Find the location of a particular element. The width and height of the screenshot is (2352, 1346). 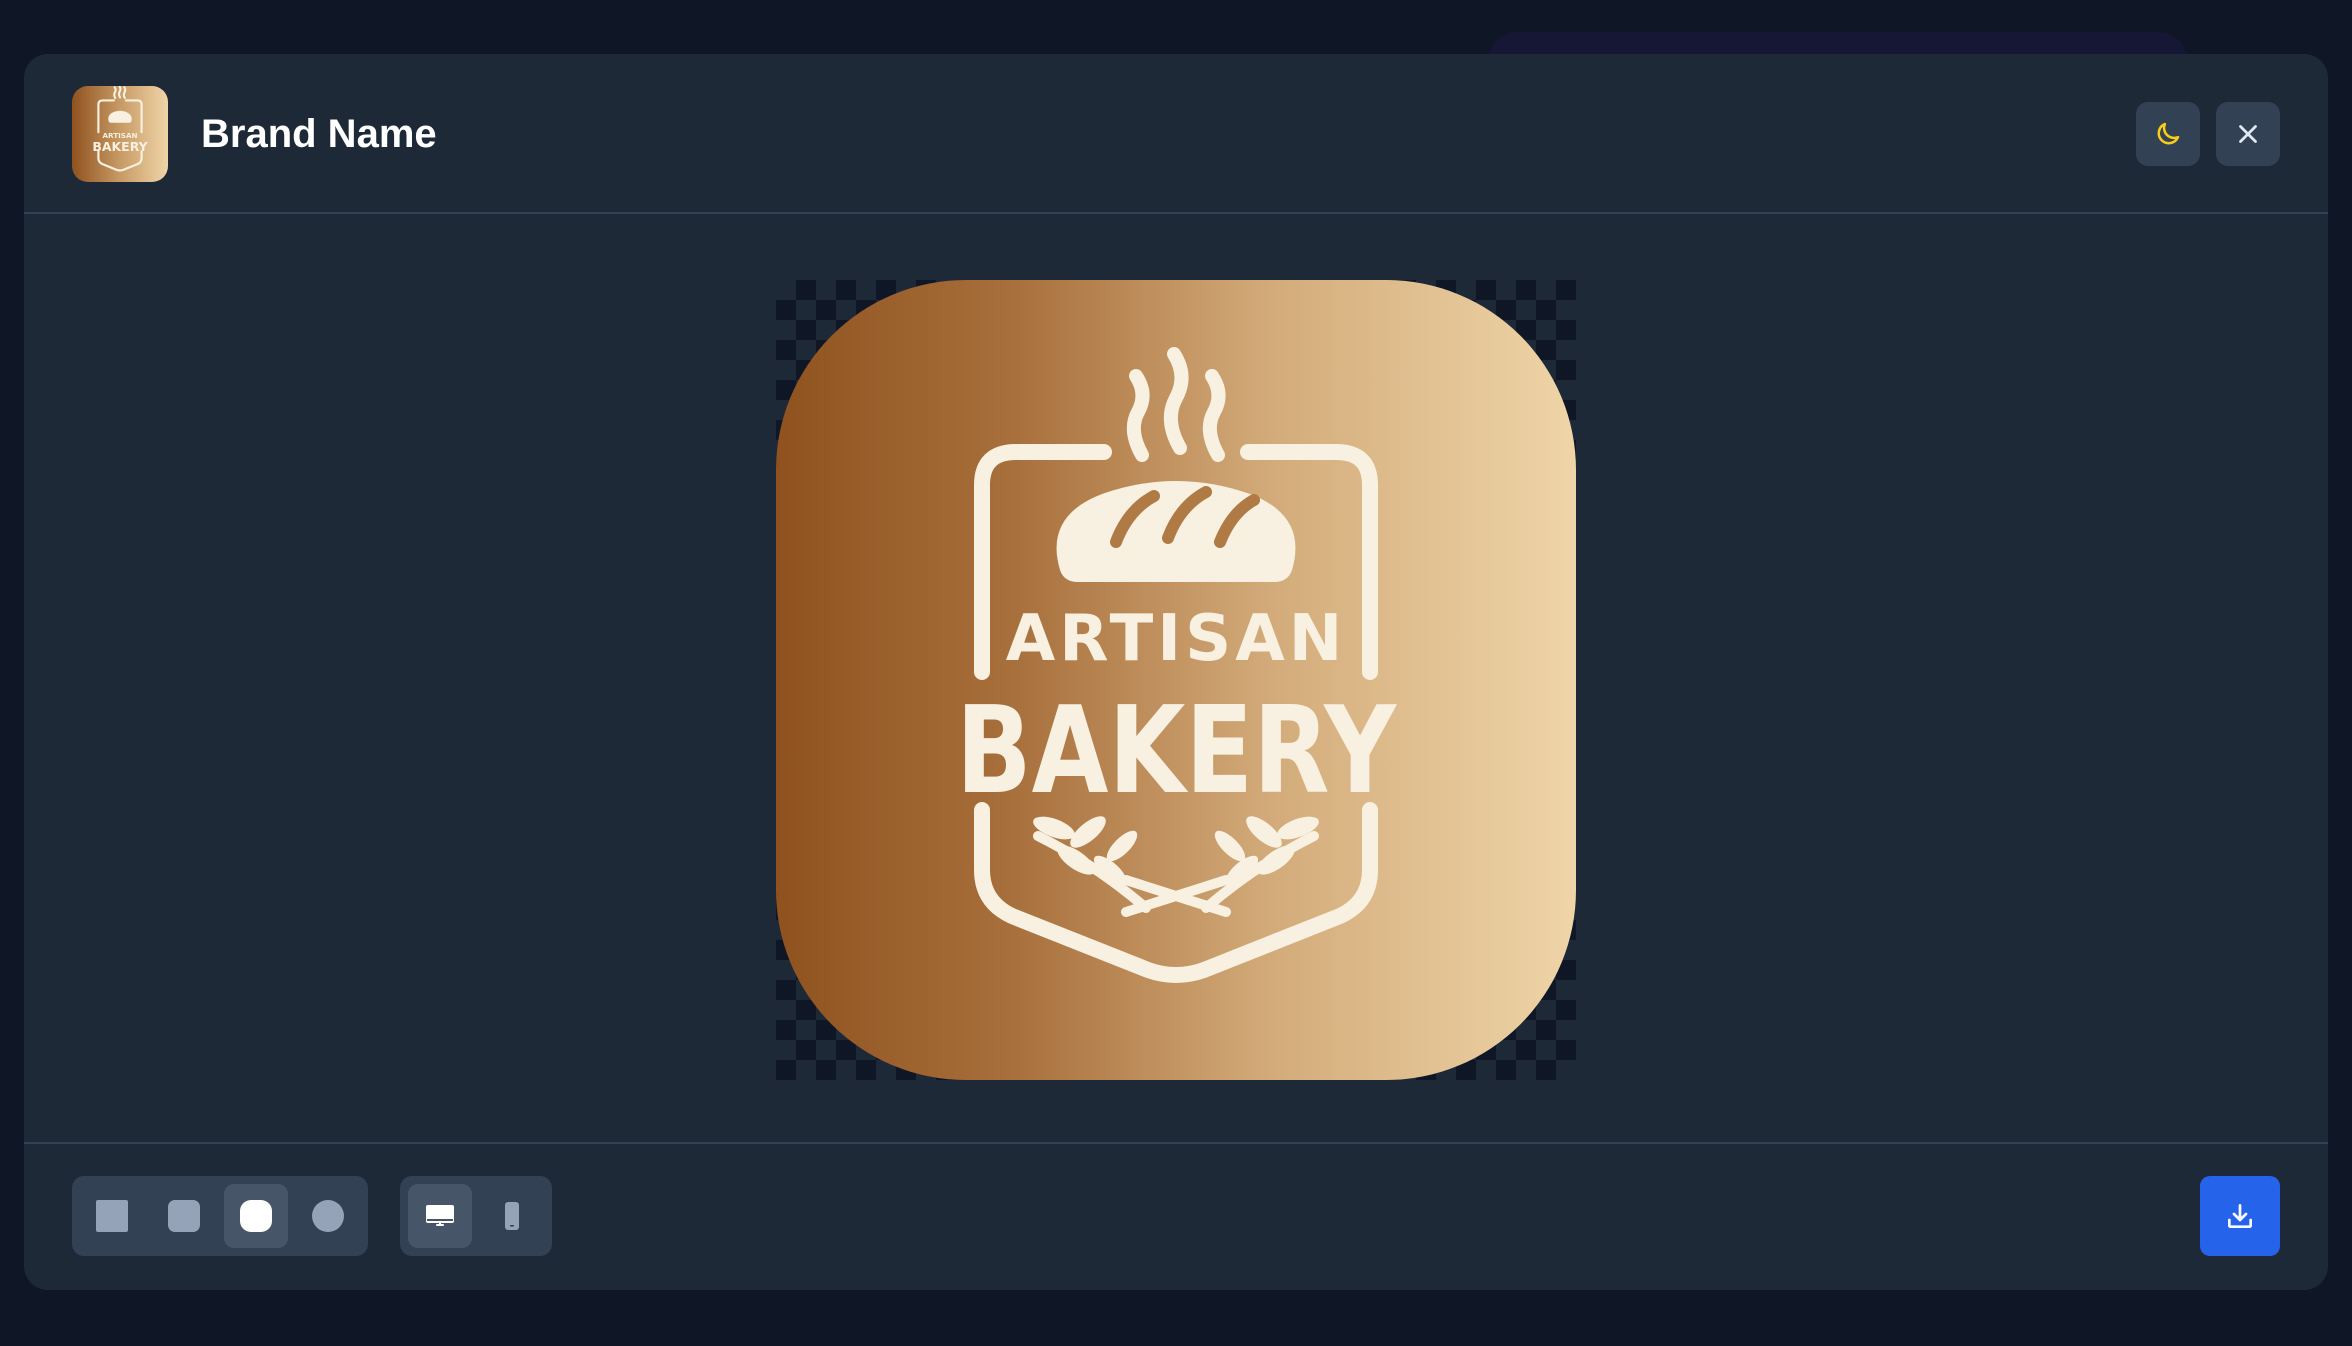

desktop-icon is located at coordinates (440, 1215).